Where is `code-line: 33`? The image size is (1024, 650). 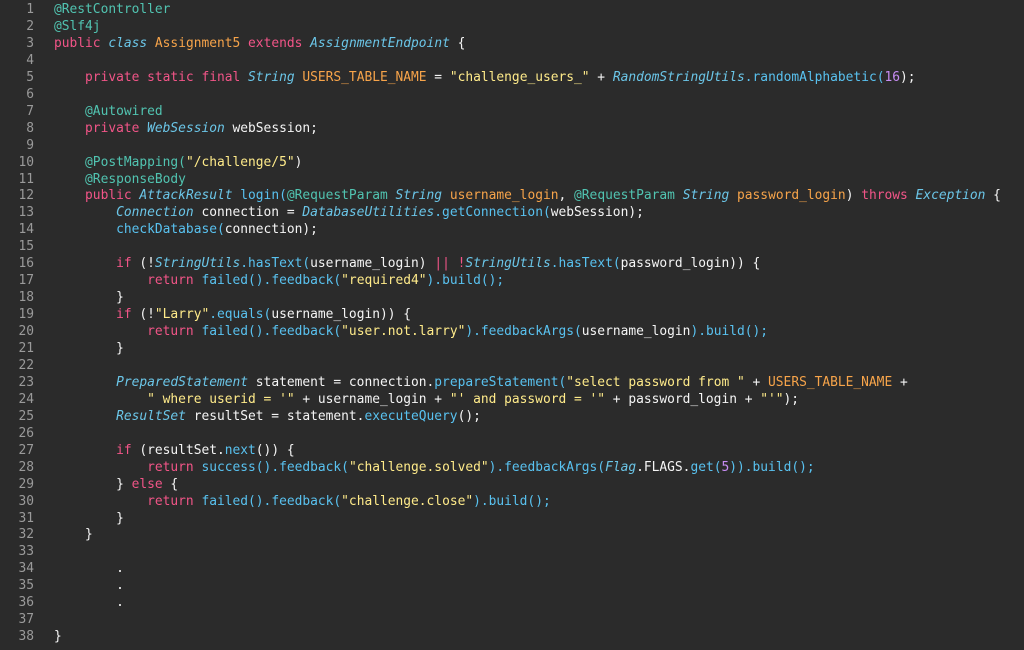
code-line: 33 is located at coordinates (512, 551).